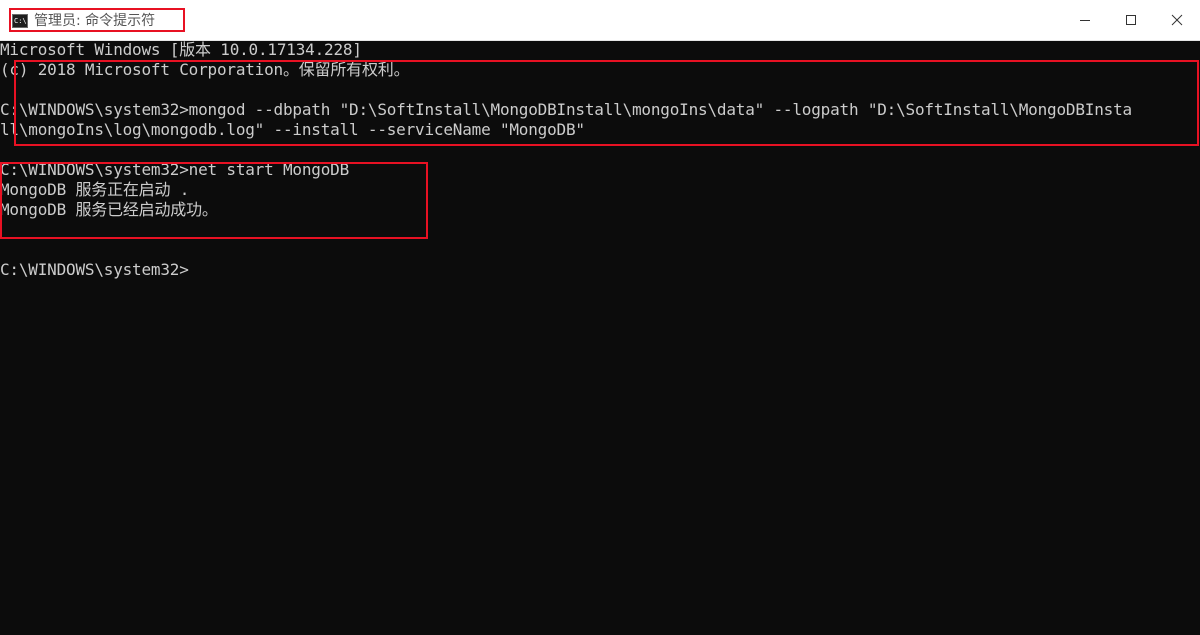  What do you see at coordinates (95, 21) in the screenshot?
I see `window-title: 管理员: 命令提示符` at bounding box center [95, 21].